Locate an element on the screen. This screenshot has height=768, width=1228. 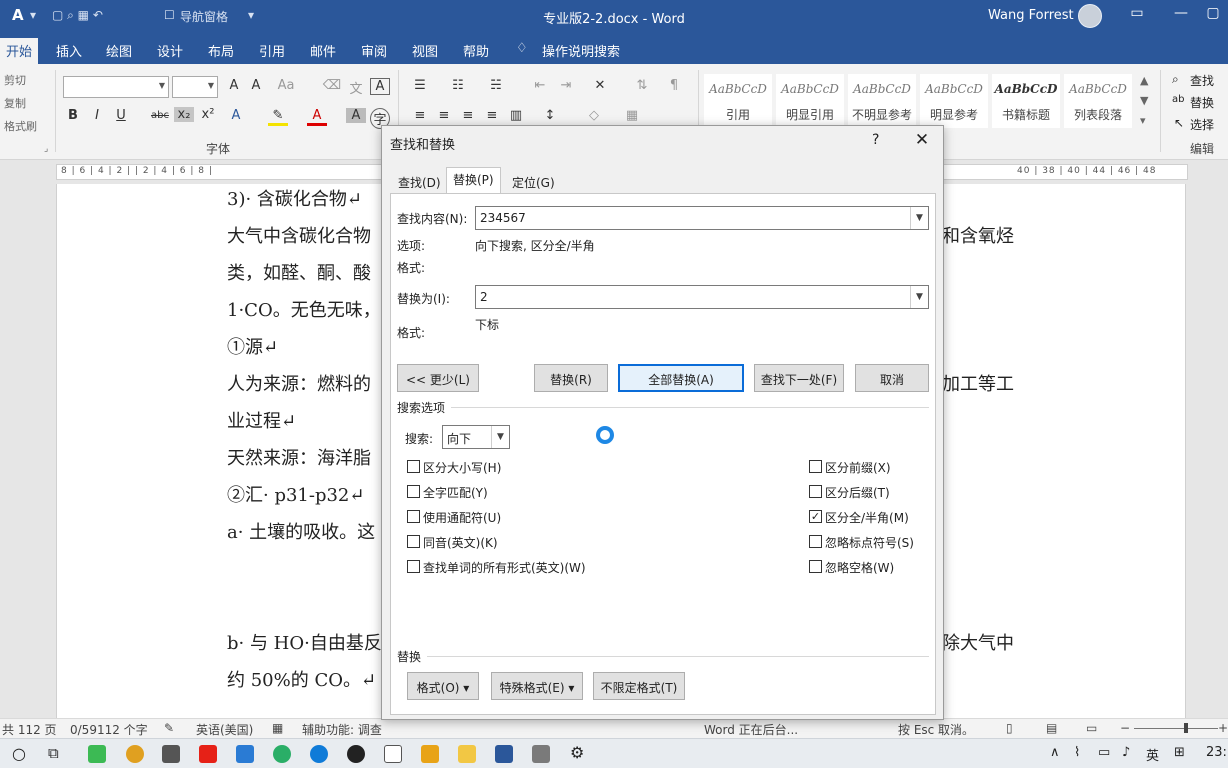
minimize-icon: — is located at coordinates (1181, 15).